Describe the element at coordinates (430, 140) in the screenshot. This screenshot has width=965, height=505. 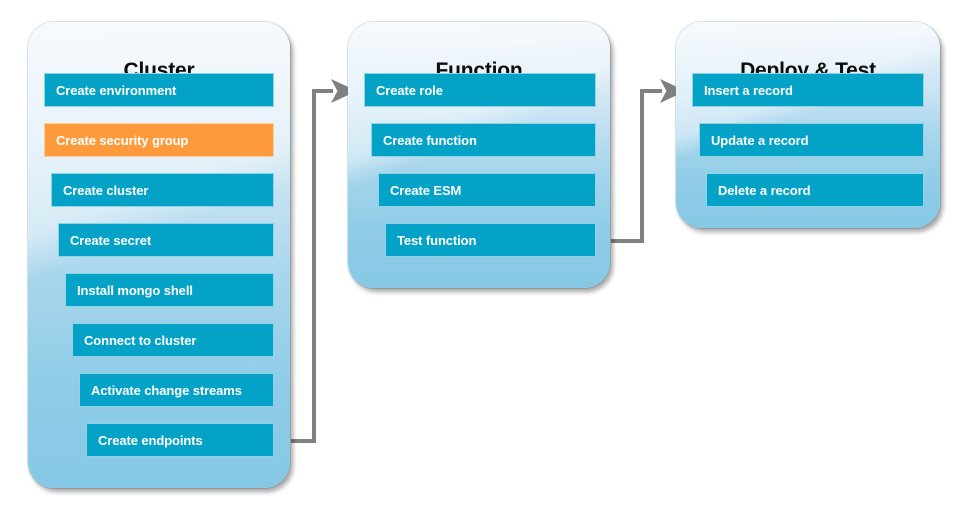
I see `step-label: Create function` at that location.